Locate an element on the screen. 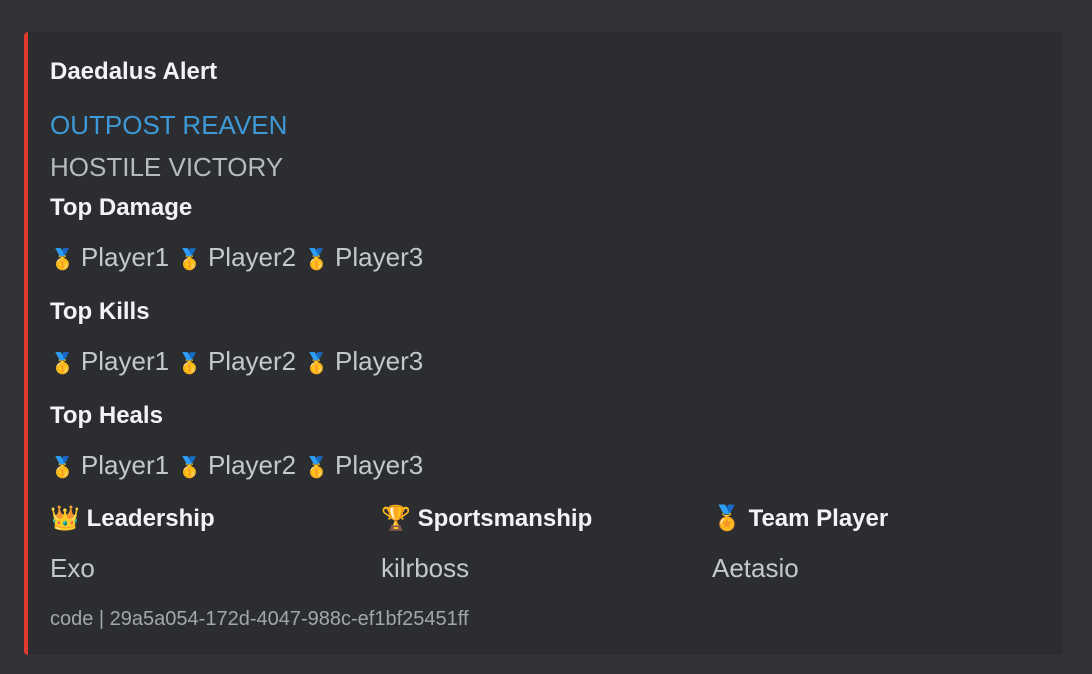  match-result: HOSTILE VICTORY is located at coordinates (167, 167).